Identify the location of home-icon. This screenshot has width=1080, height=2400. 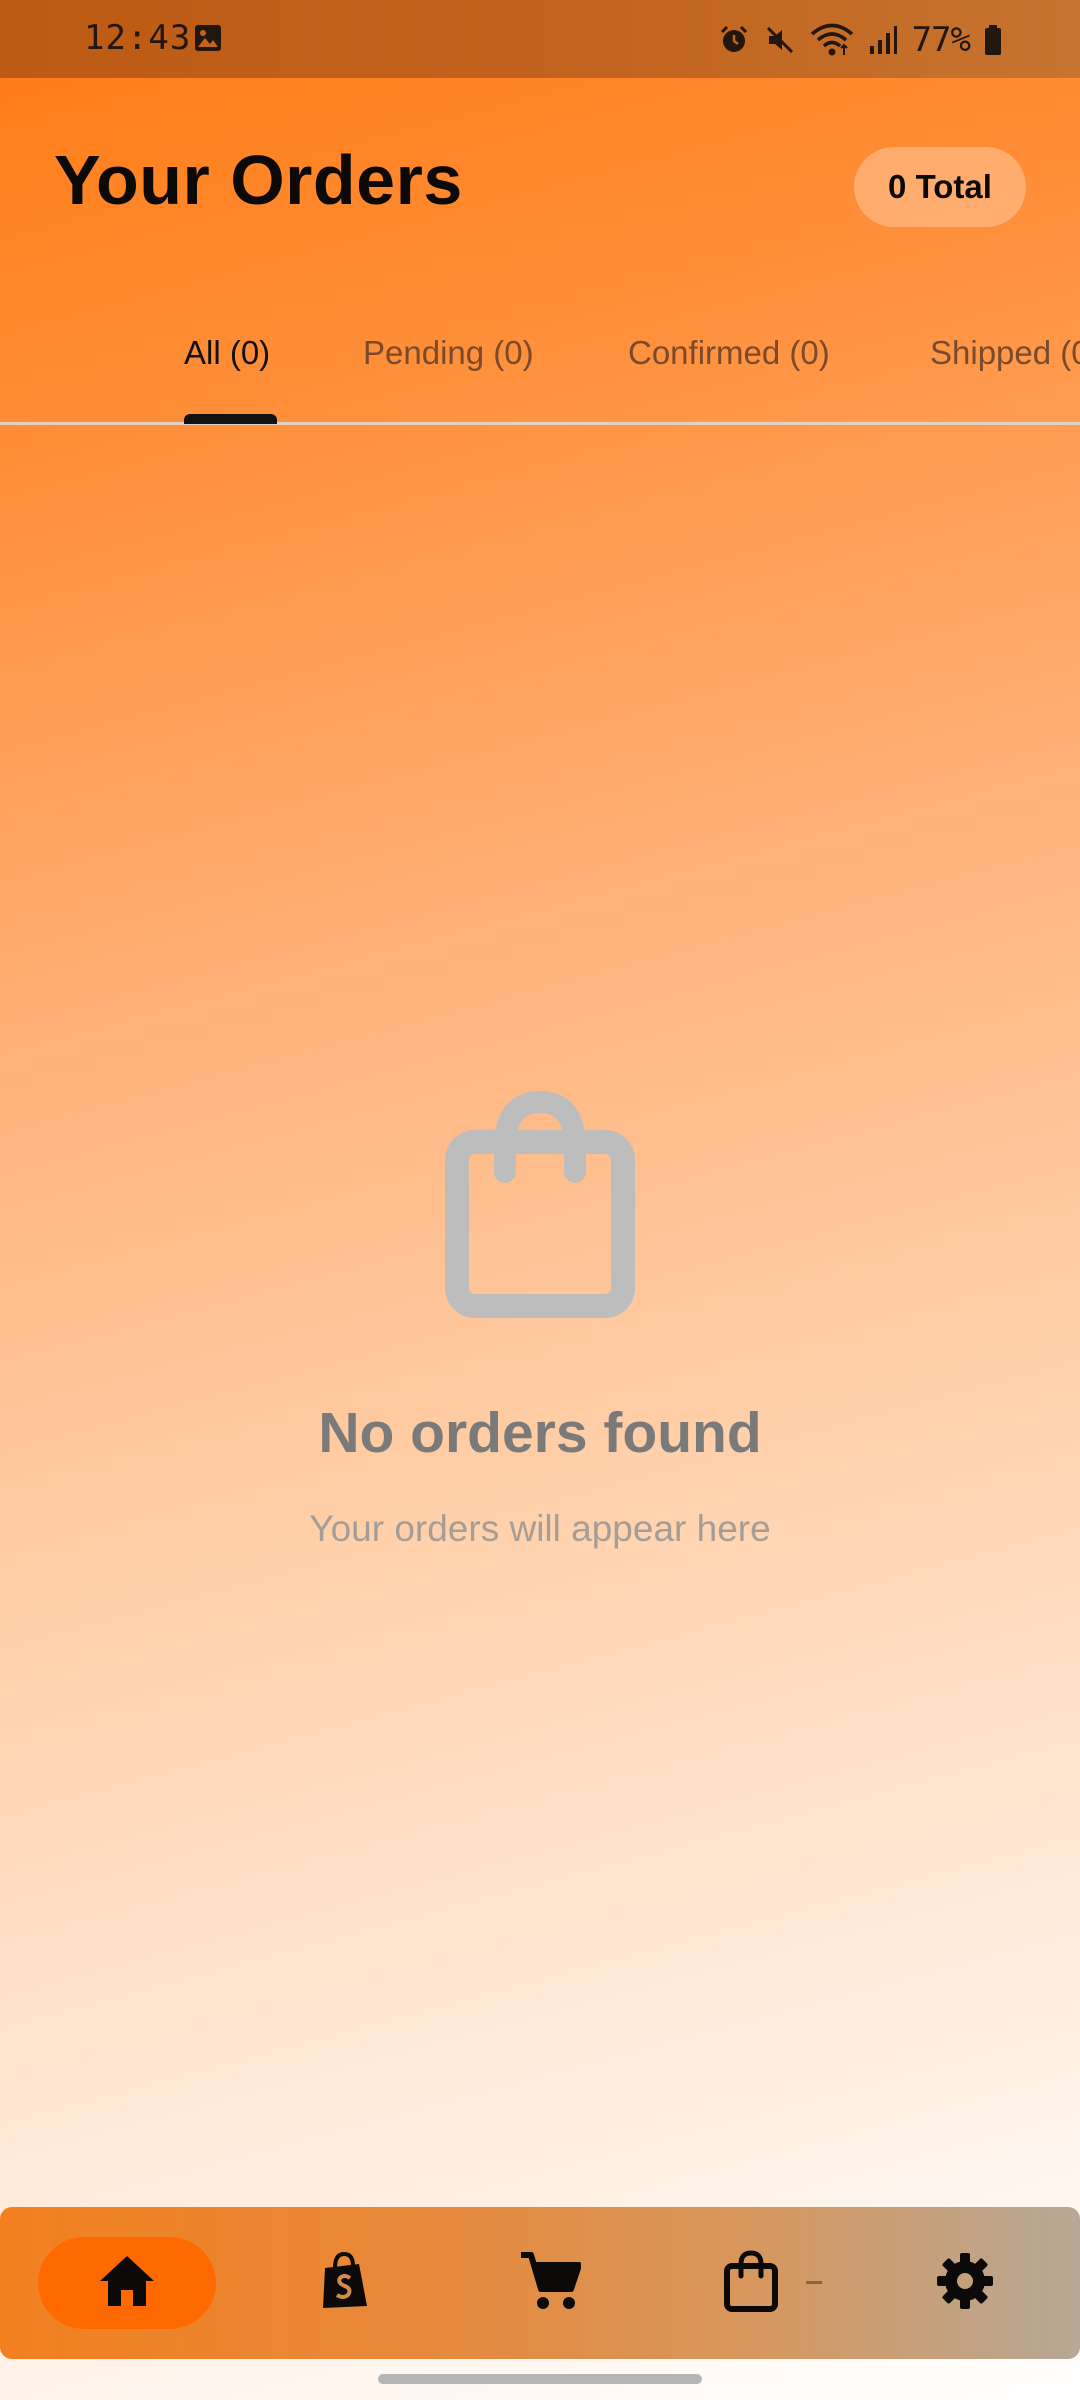
(127, 2283).